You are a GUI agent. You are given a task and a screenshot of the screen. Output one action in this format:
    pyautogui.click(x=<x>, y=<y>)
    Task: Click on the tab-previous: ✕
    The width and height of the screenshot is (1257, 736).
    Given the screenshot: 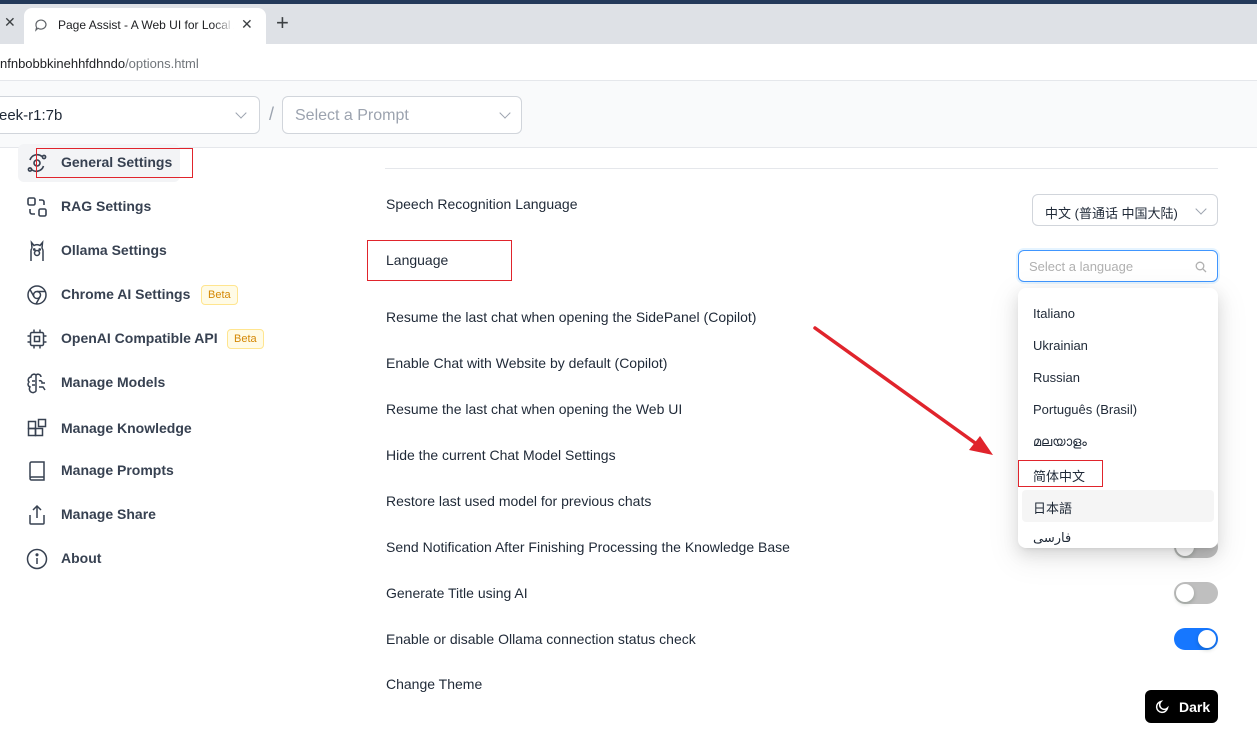 What is the action you would take?
    pyautogui.click(x=12, y=22)
    